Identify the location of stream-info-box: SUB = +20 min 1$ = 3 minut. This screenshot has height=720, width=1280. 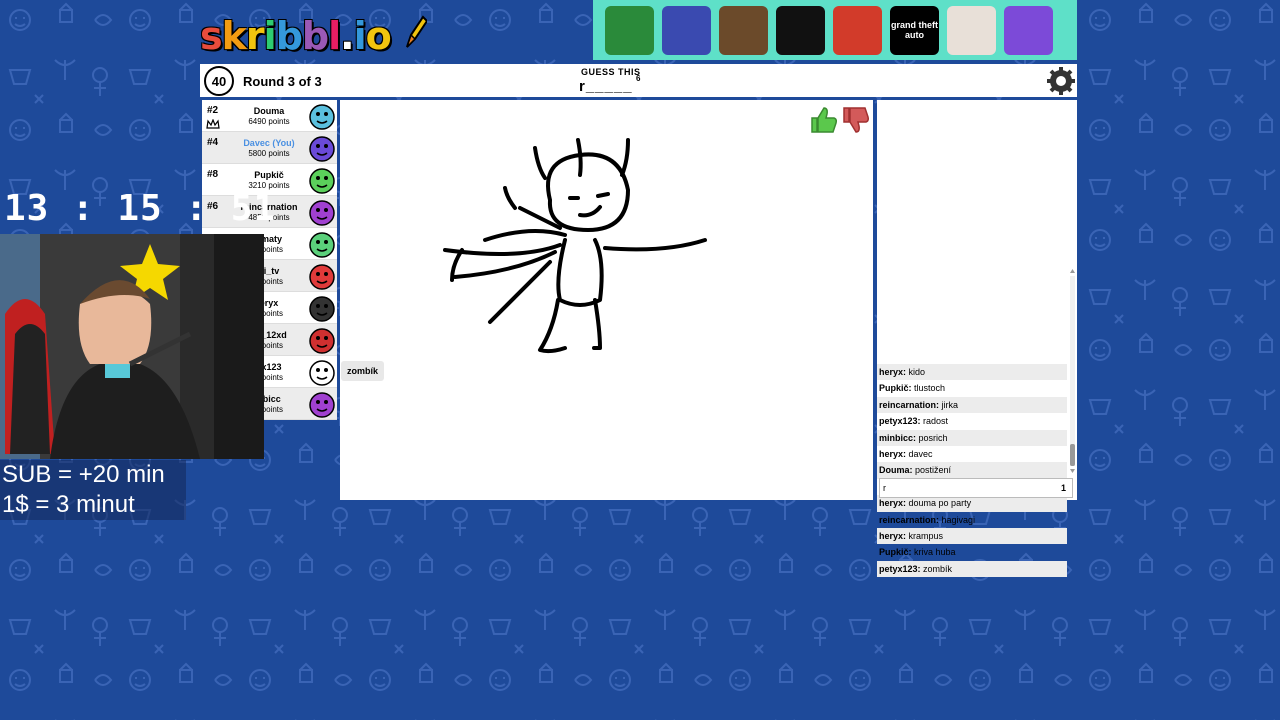
(93, 490).